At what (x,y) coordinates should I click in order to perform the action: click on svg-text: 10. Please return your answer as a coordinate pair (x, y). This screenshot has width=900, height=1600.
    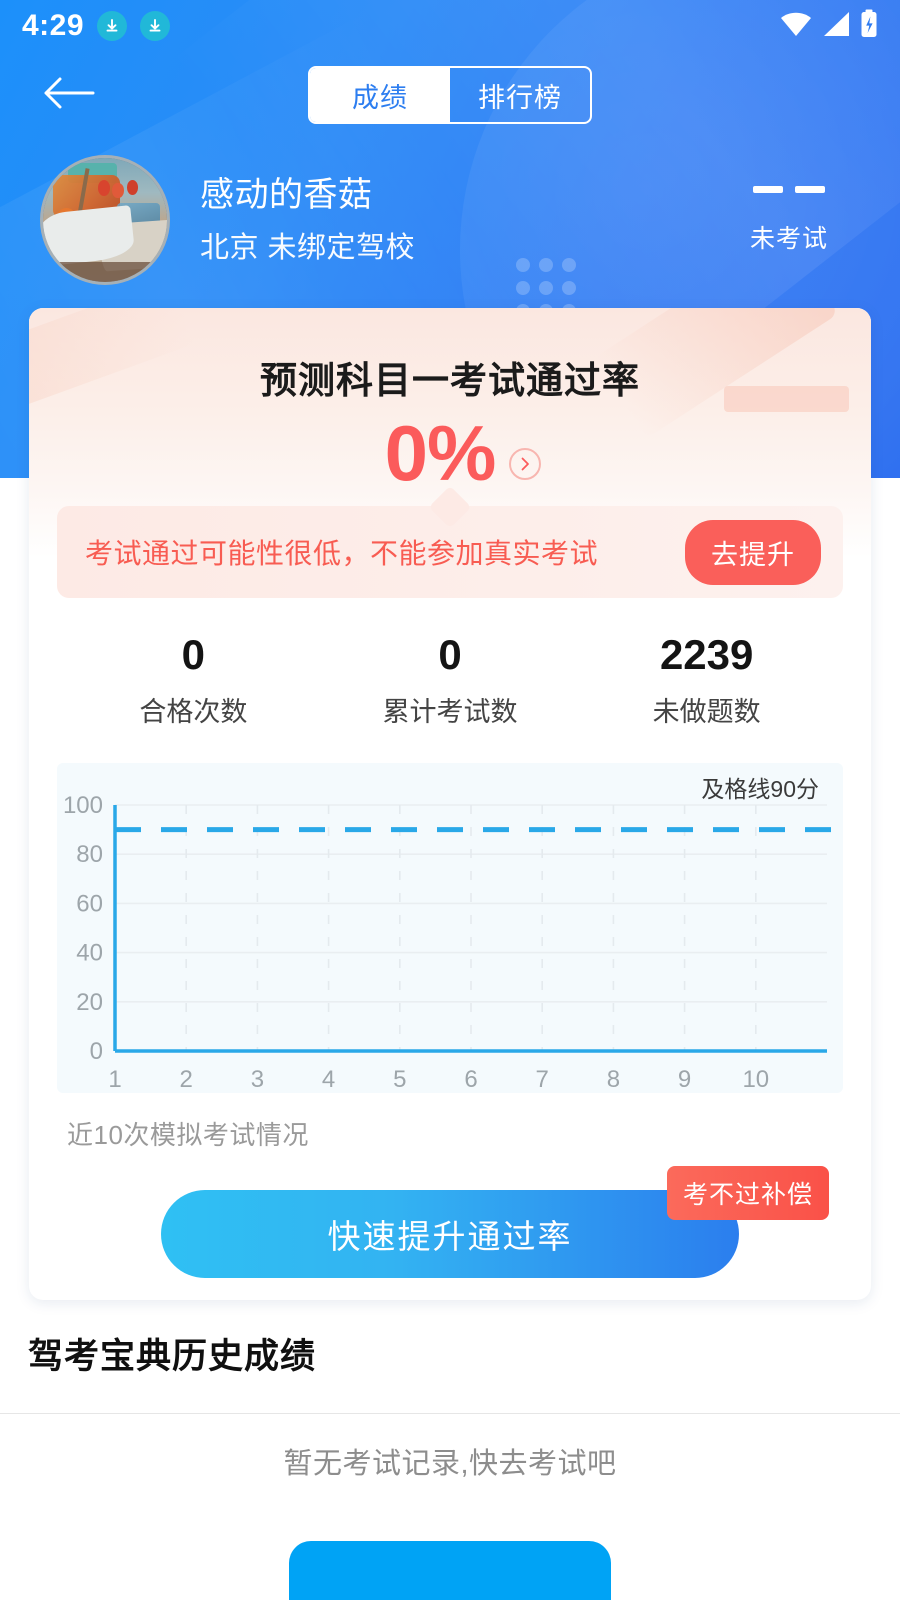
    Looking at the image, I should click on (755, 1079).